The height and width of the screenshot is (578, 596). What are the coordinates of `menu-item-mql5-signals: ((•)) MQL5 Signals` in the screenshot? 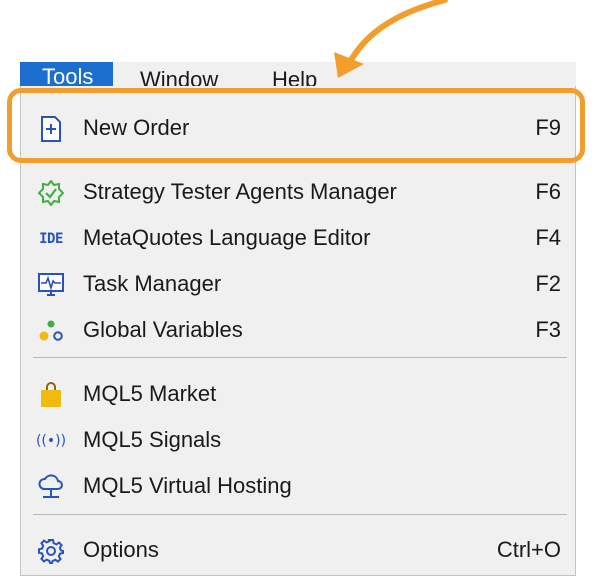 It's located at (298, 440).